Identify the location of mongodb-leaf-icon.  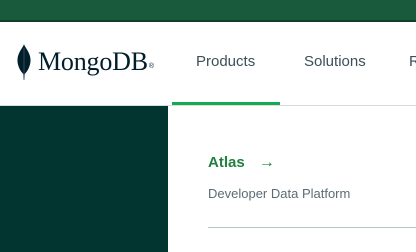
(24, 62).